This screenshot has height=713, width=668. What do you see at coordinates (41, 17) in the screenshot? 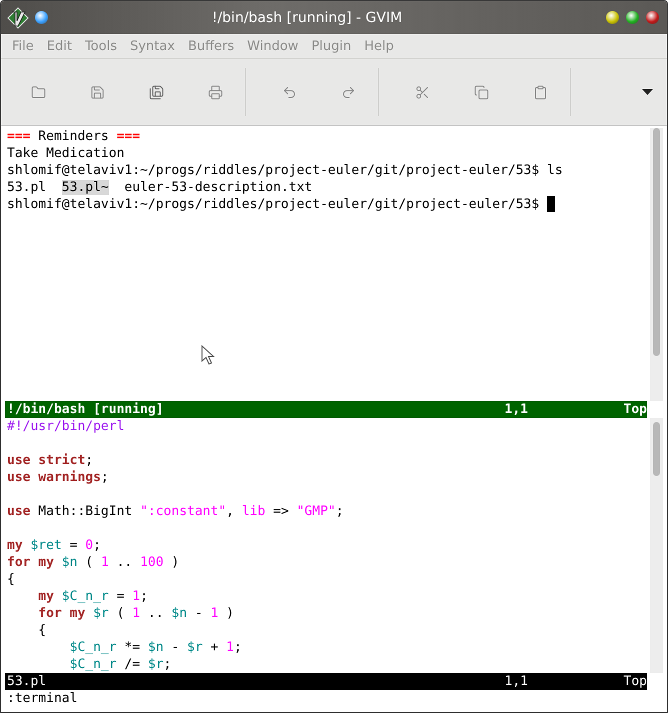
I see `window-menu-icon` at bounding box center [41, 17].